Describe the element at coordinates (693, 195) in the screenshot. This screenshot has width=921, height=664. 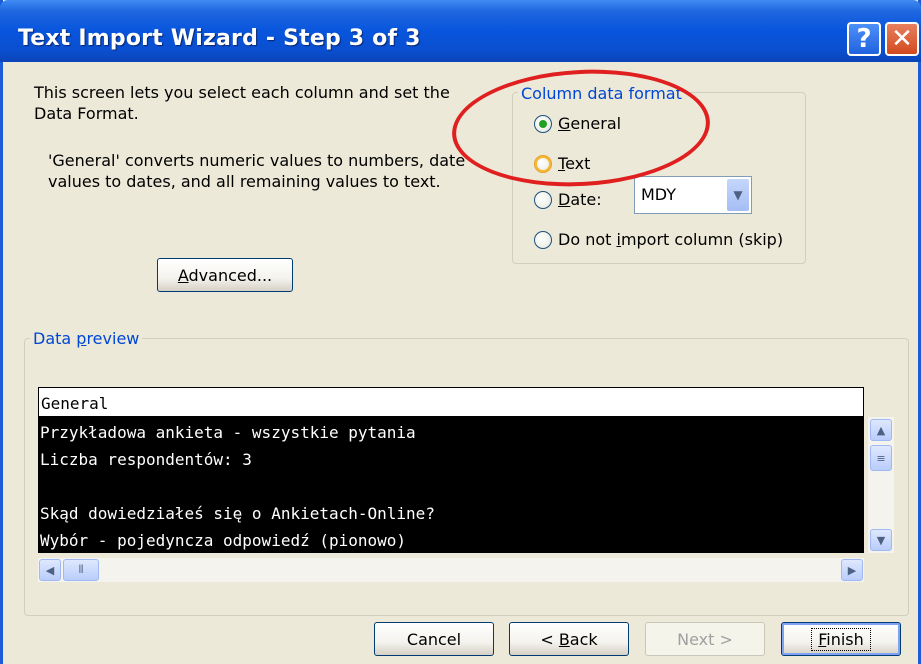
I see `date-format-select: MDY ▼` at that location.